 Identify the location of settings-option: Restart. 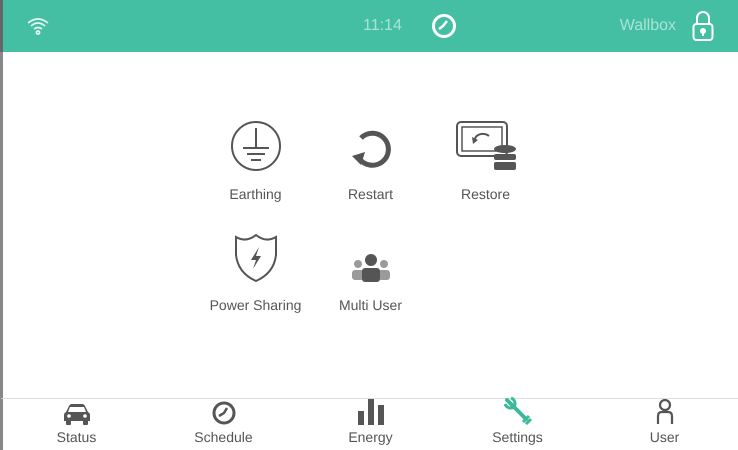
(370, 161).